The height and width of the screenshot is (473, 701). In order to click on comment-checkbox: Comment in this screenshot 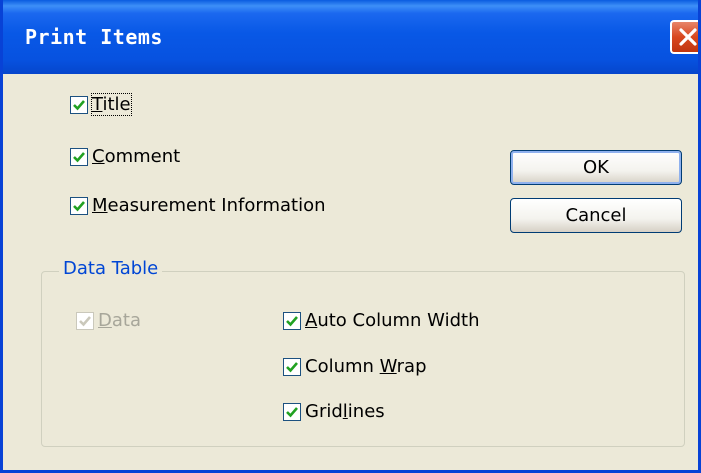, I will do `click(125, 156)`.